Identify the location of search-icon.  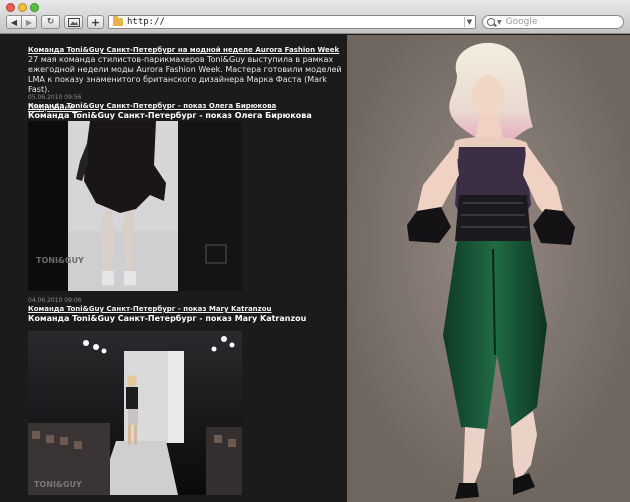
(491, 22).